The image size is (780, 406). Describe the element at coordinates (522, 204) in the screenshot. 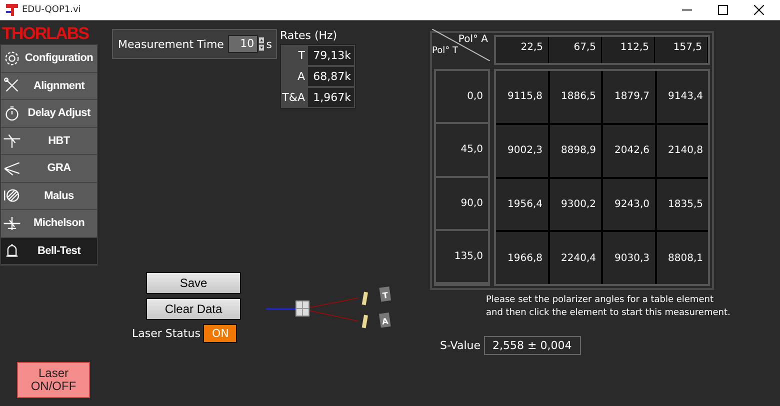

I see `table-cell: 1956,4` at that location.